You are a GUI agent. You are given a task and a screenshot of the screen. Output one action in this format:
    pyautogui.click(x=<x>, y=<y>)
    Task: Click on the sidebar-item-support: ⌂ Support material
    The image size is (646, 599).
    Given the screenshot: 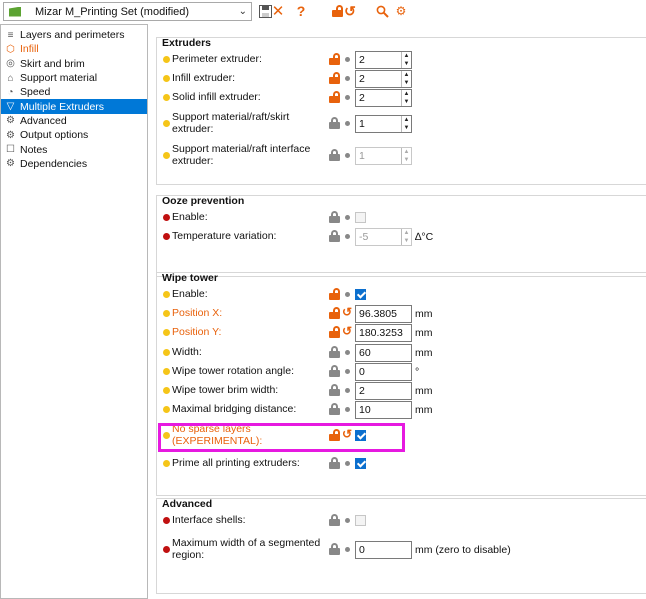 What is the action you would take?
    pyautogui.click(x=74, y=78)
    